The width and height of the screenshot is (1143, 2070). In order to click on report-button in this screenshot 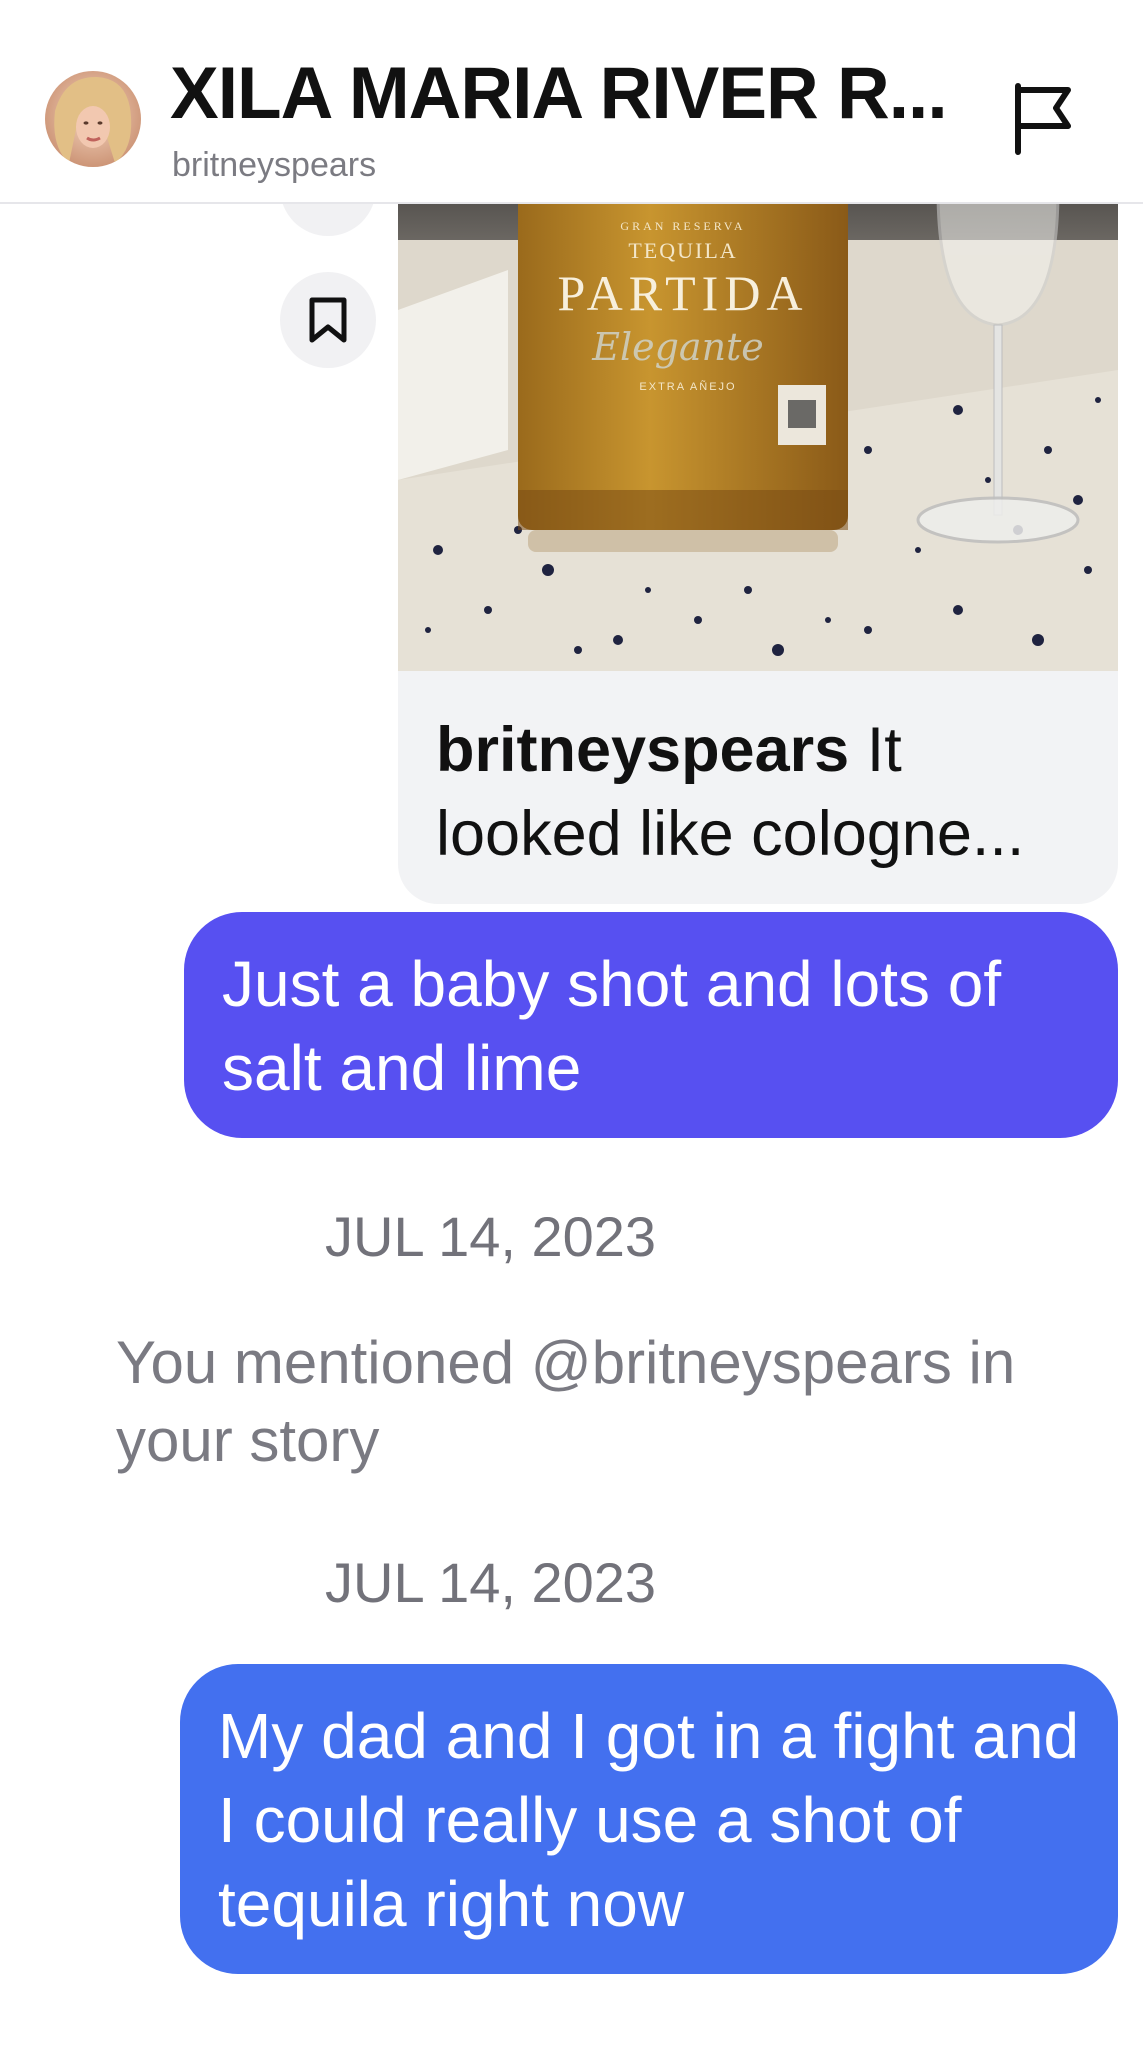, I will do `click(1044, 119)`.